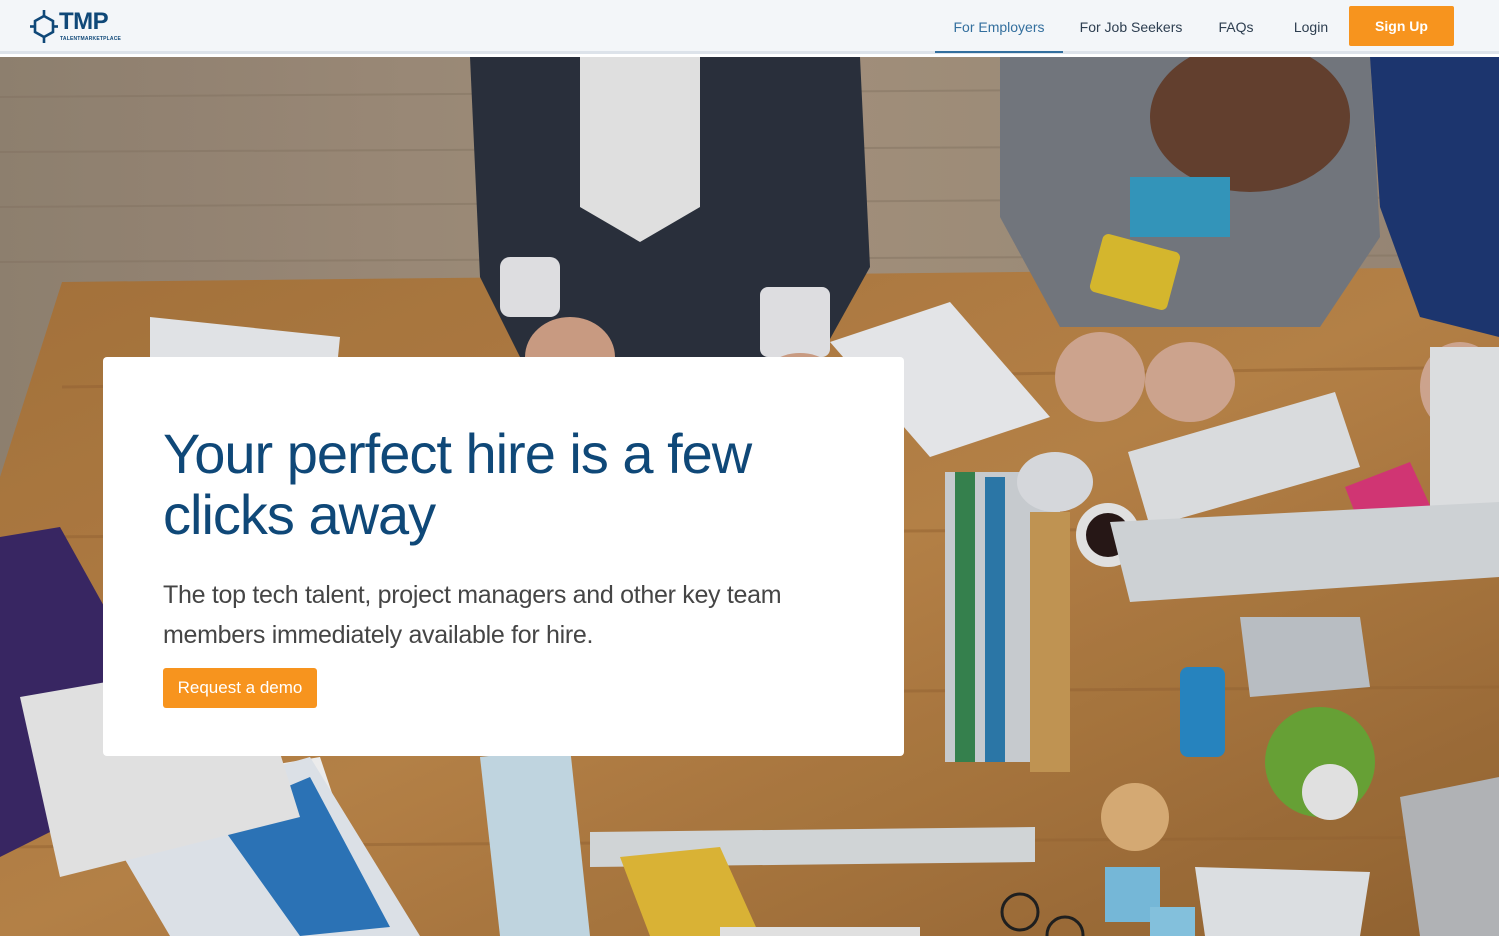 This screenshot has height=936, width=1499. Describe the element at coordinates (1236, 25) in the screenshot. I see `nav-faqs: FAQs` at that location.